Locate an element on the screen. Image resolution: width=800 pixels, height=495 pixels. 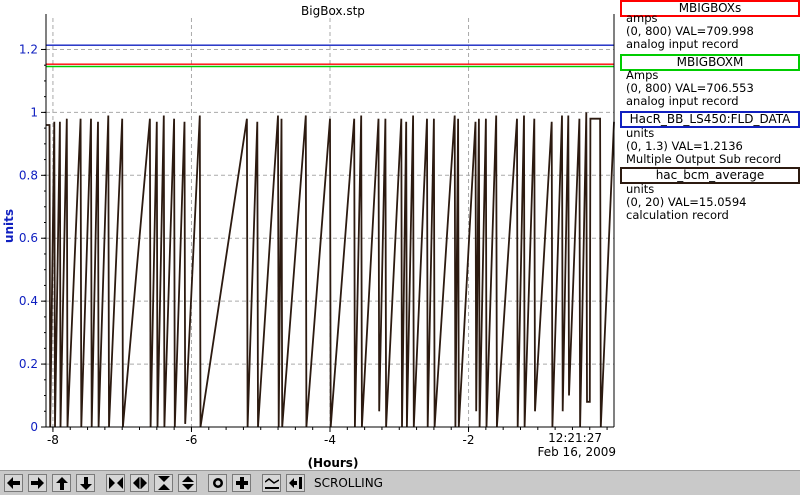
zoom-in-vertical-icon is located at coordinates (163, 483).